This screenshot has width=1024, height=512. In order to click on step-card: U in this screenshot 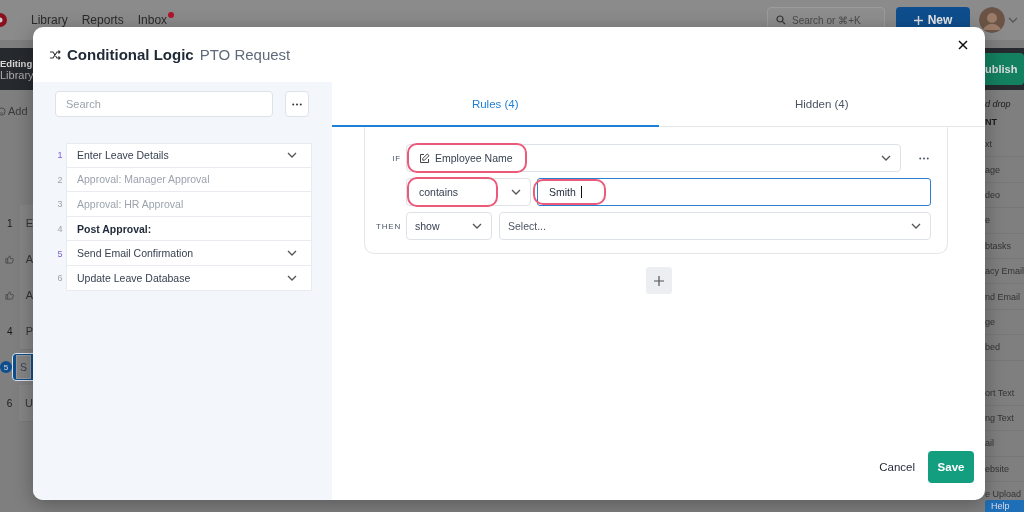, I will do `click(26, 403)`.